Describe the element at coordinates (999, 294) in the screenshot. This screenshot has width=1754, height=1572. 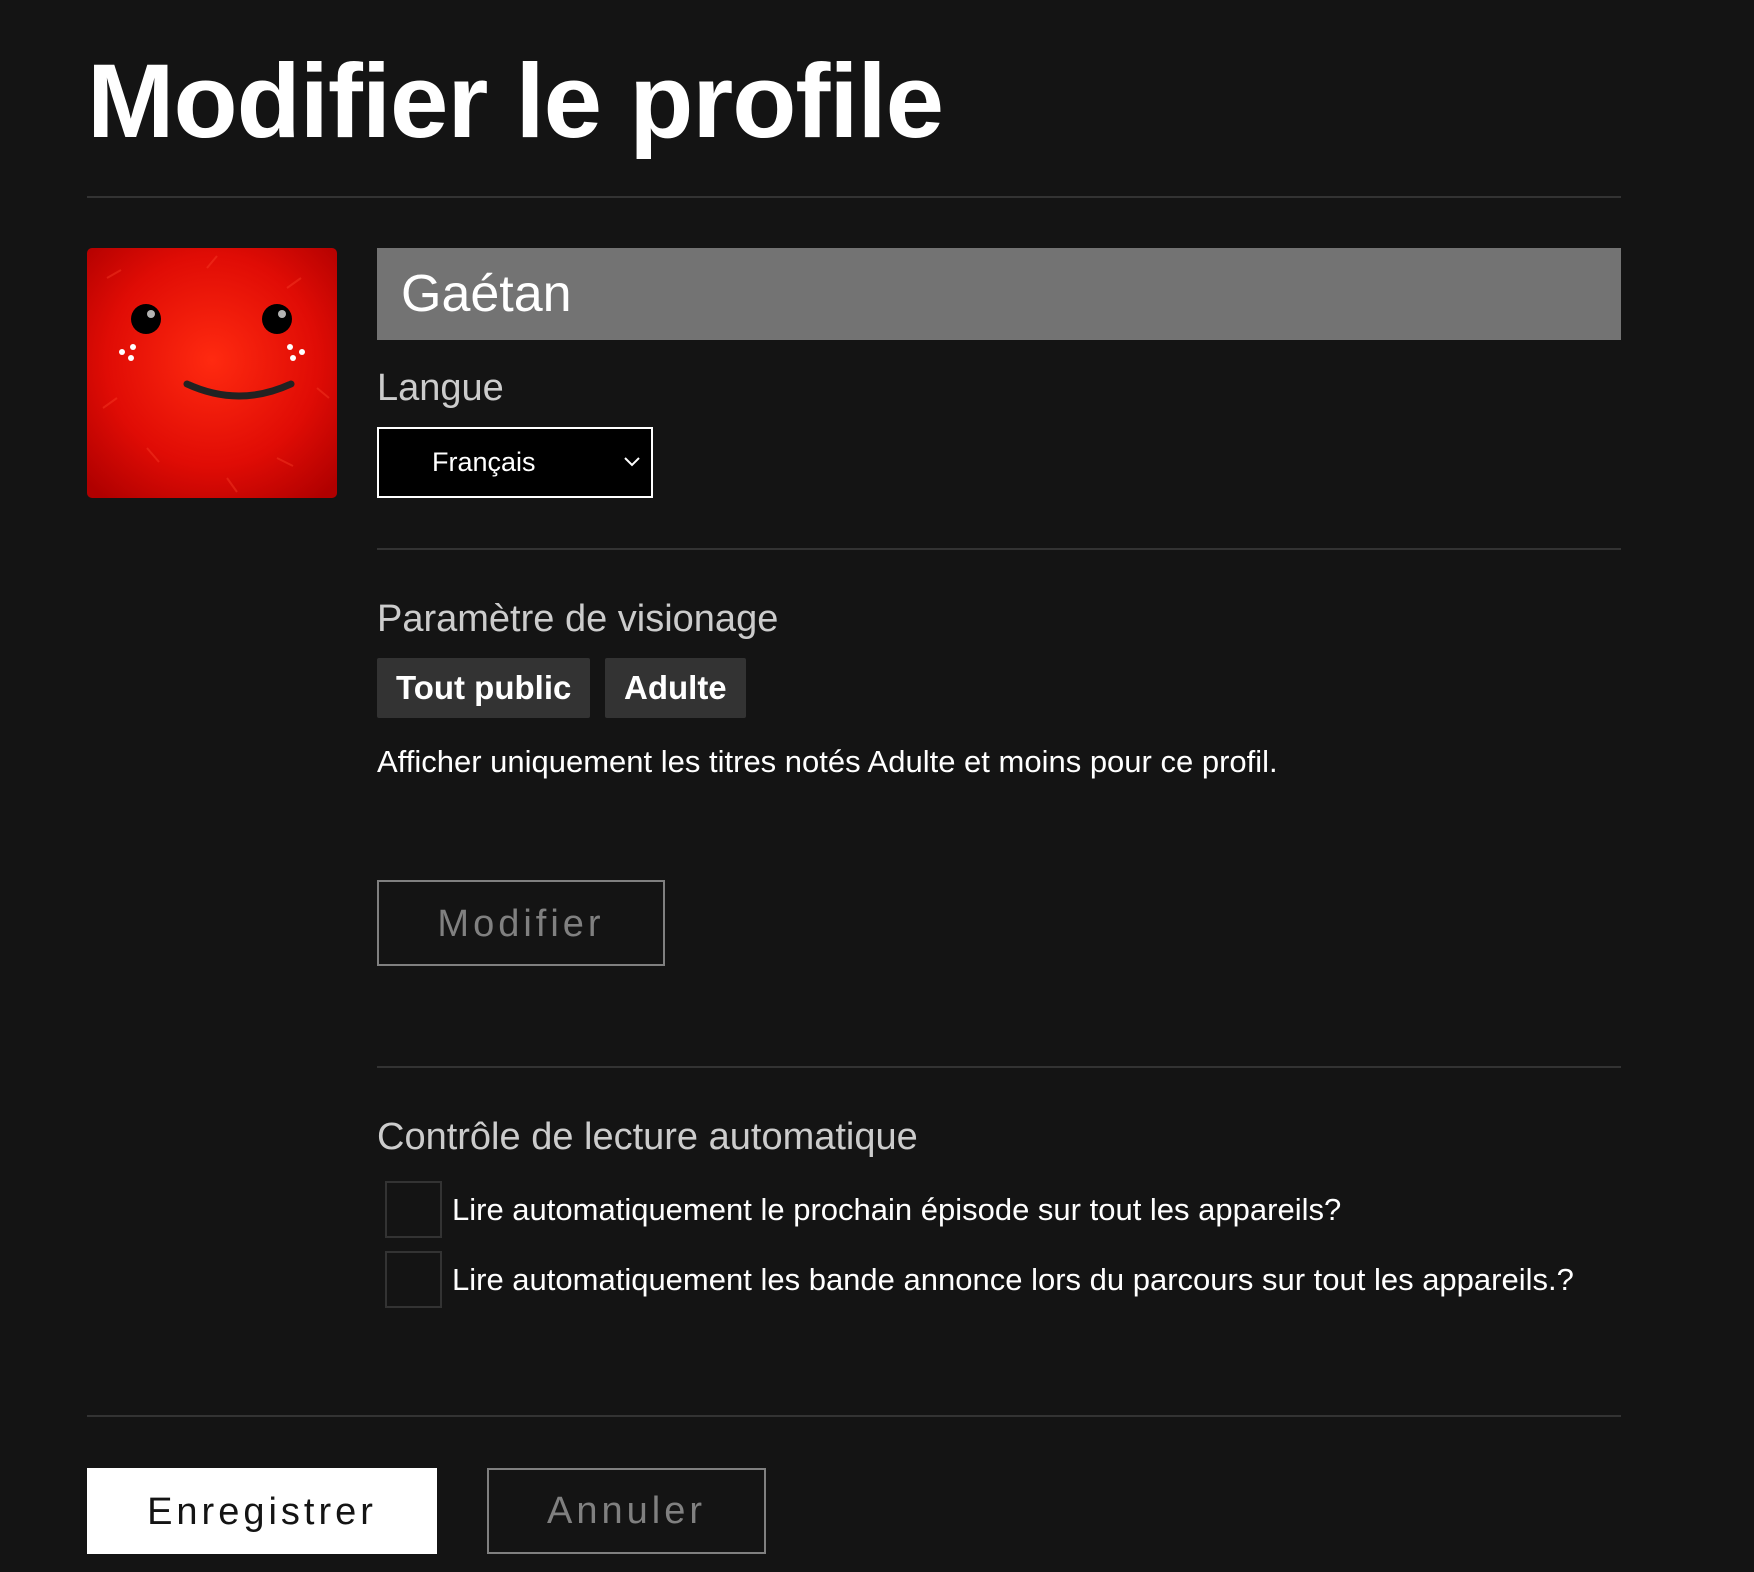
I see `profile-name-input` at that location.